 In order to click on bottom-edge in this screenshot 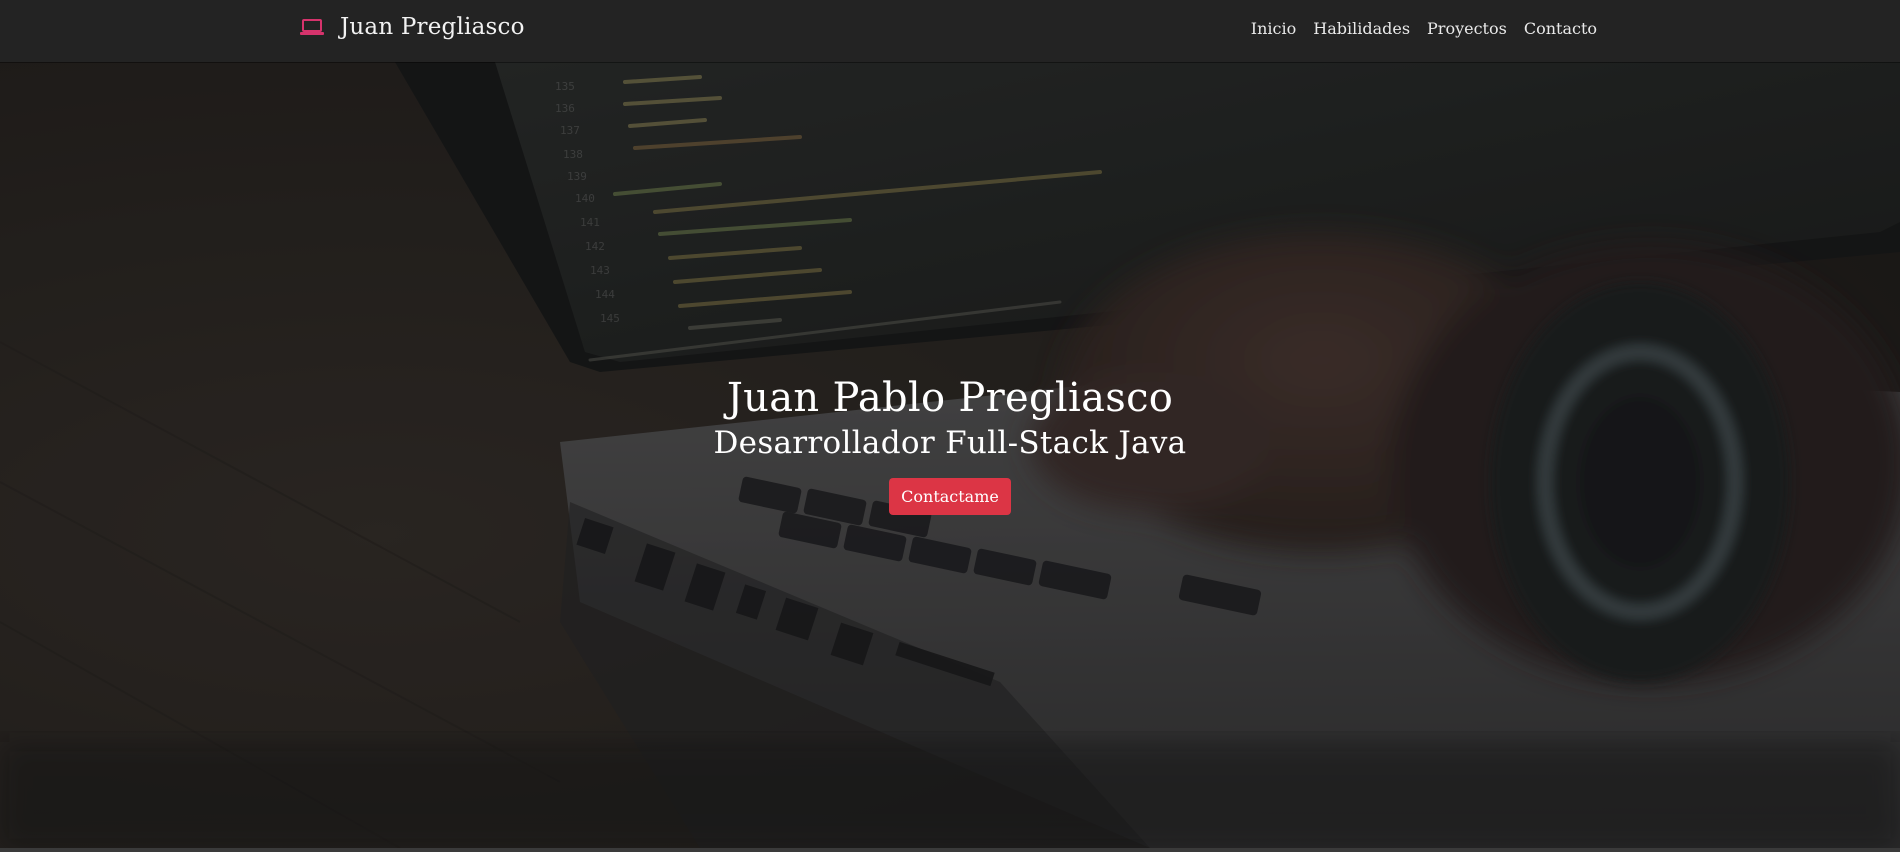, I will do `click(950, 850)`.